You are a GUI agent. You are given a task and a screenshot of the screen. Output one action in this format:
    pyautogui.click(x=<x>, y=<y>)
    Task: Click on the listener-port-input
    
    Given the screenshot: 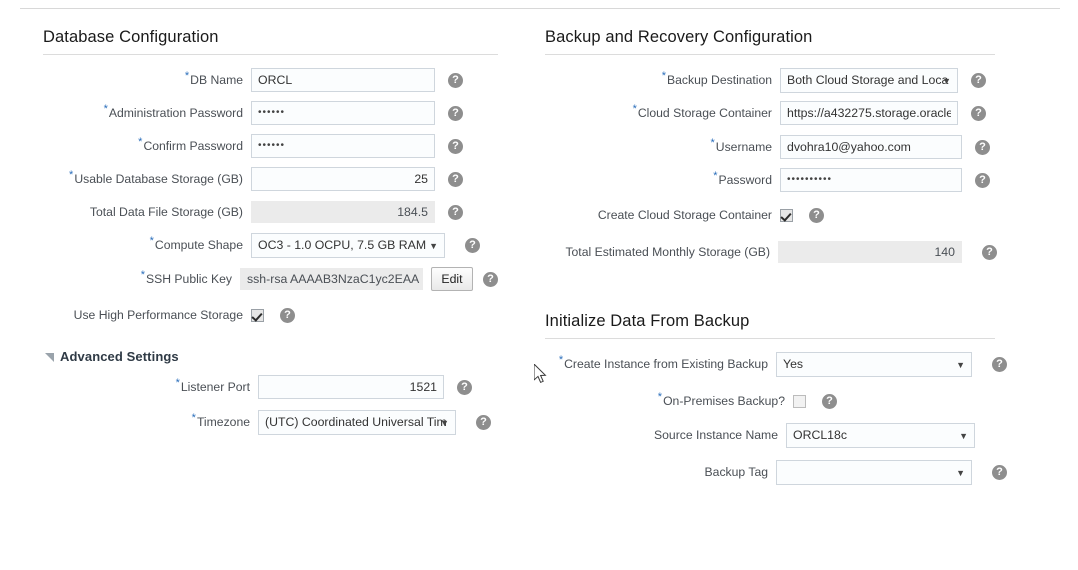 What is the action you would take?
    pyautogui.click(x=351, y=387)
    